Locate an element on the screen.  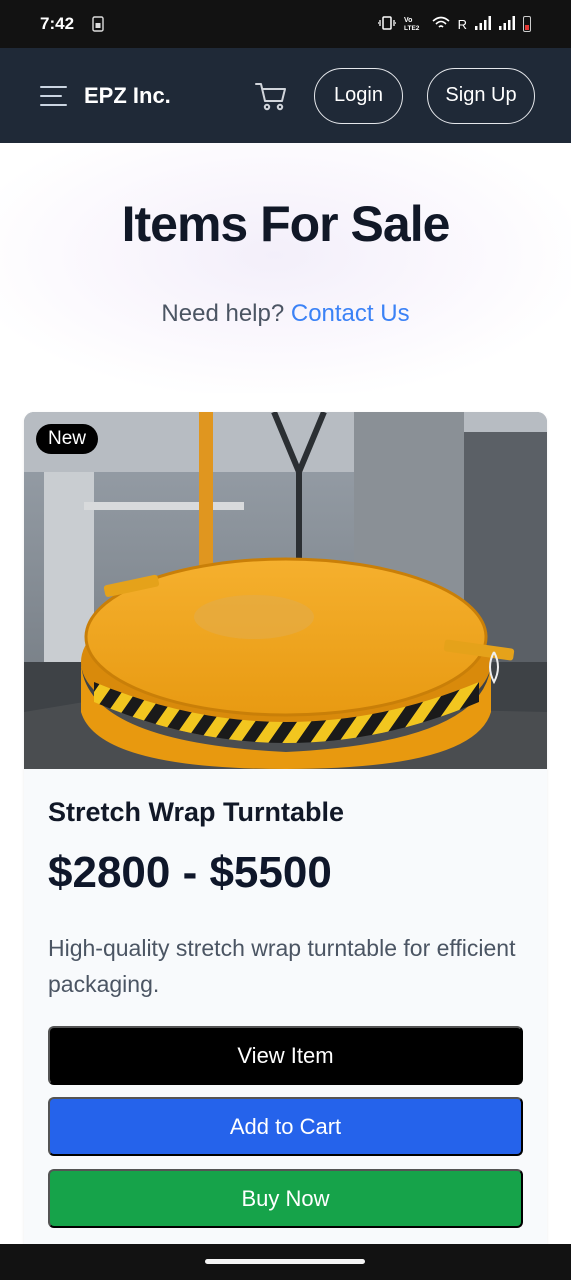
home-indicator is located at coordinates (285, 1261).